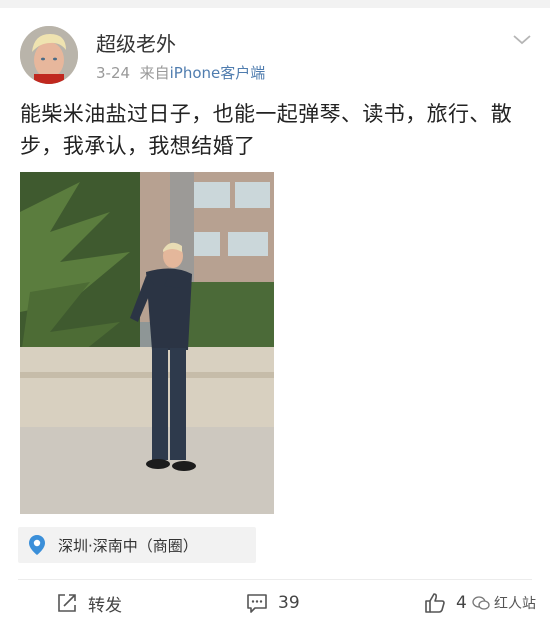 The height and width of the screenshot is (627, 550). I want to click on source-link: iPhone客户端, so click(218, 73).